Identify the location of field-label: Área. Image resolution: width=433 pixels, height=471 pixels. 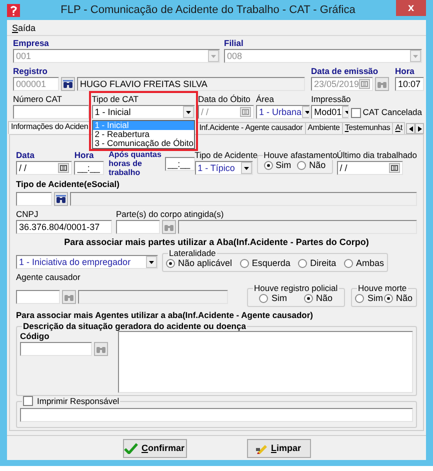
(265, 99).